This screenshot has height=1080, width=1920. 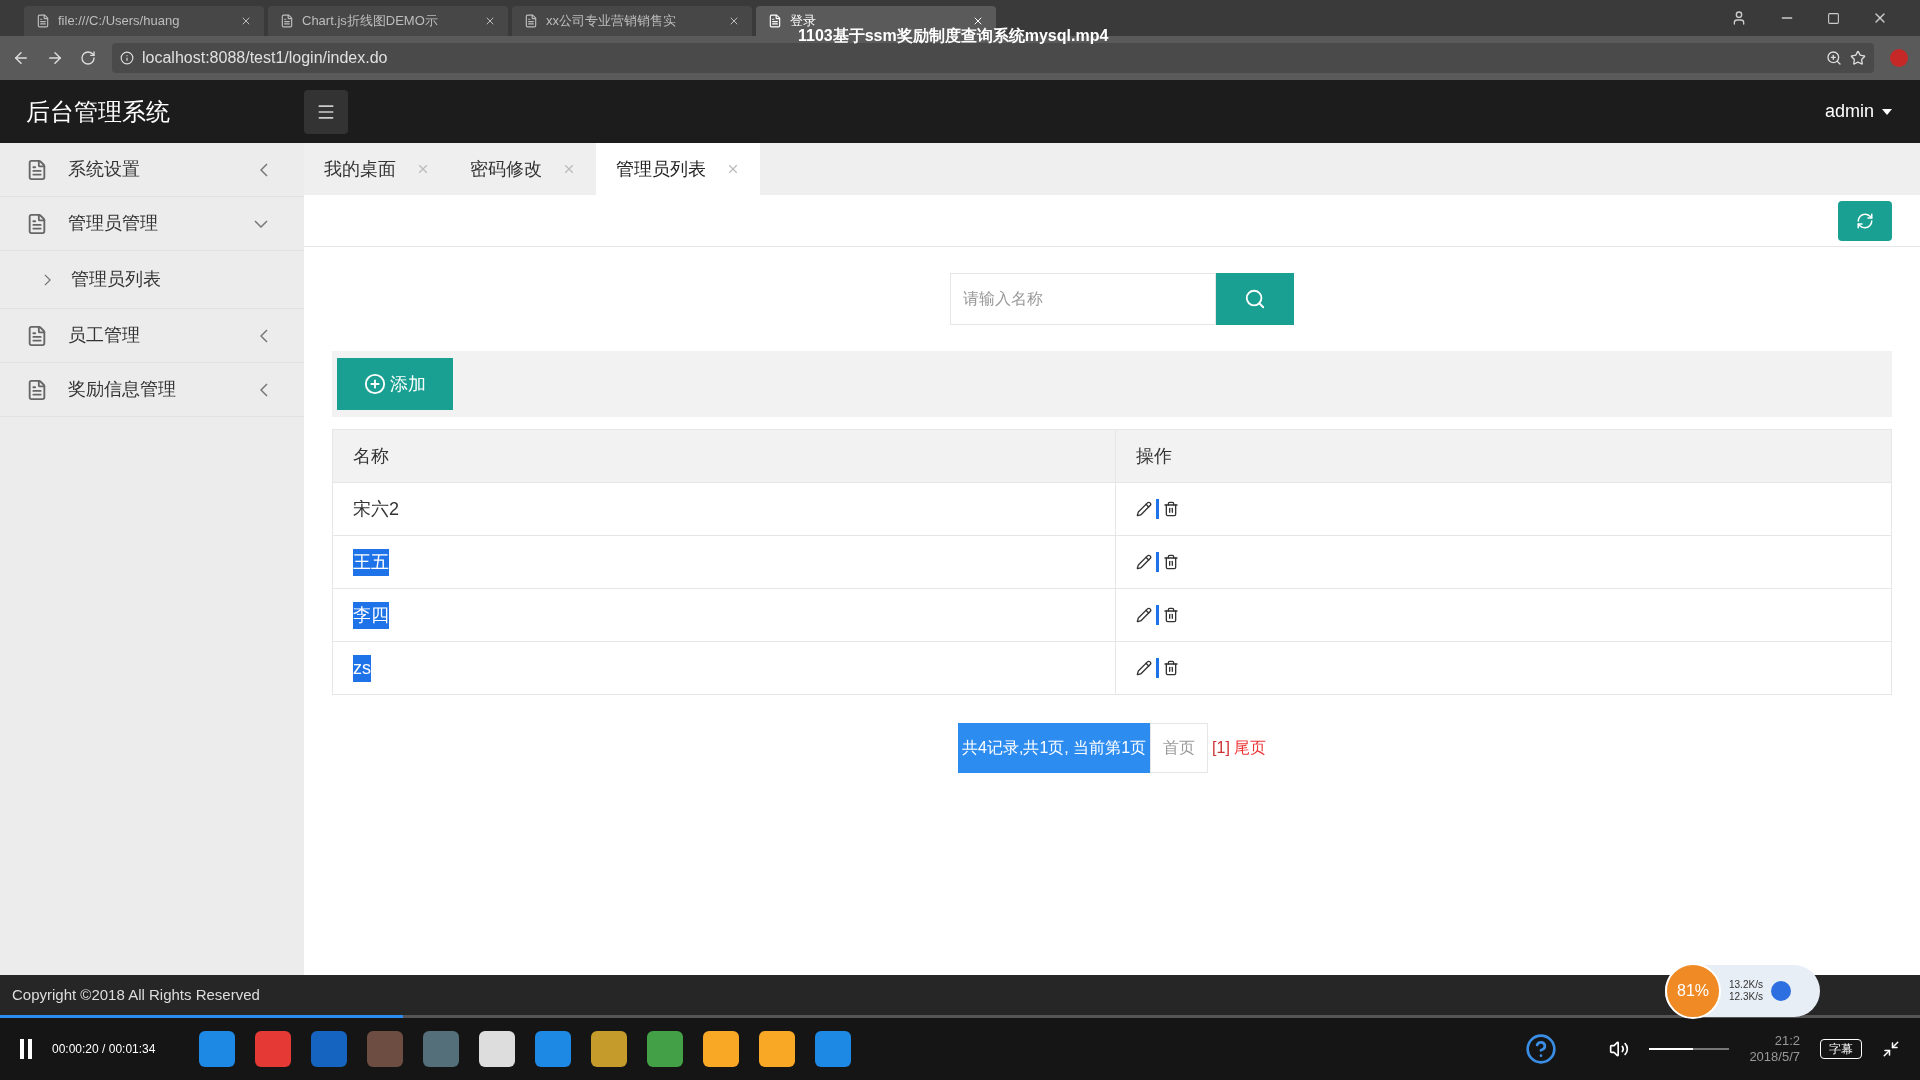 What do you see at coordinates (119, 21) in the screenshot?
I see `tab-title: file:///C:/Users/huang` at bounding box center [119, 21].